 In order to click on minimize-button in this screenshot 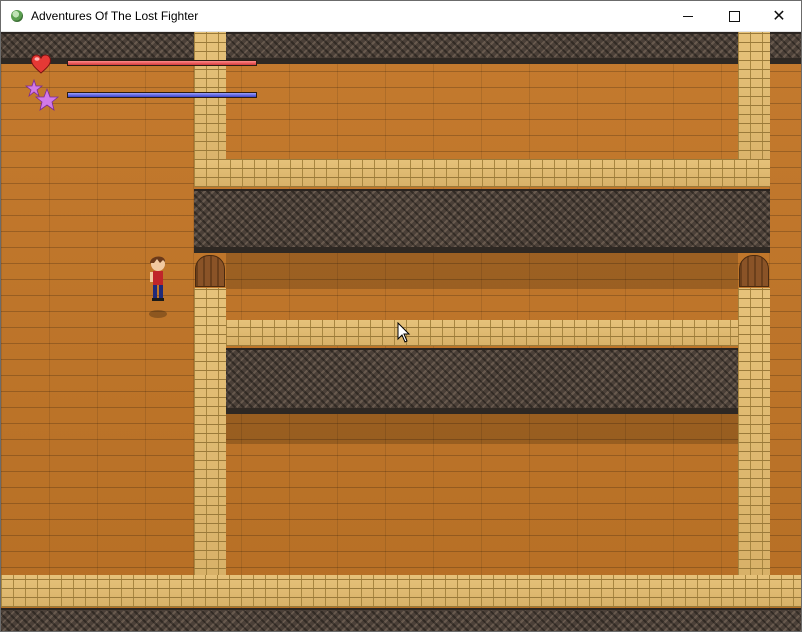, I will do `click(688, 16)`.